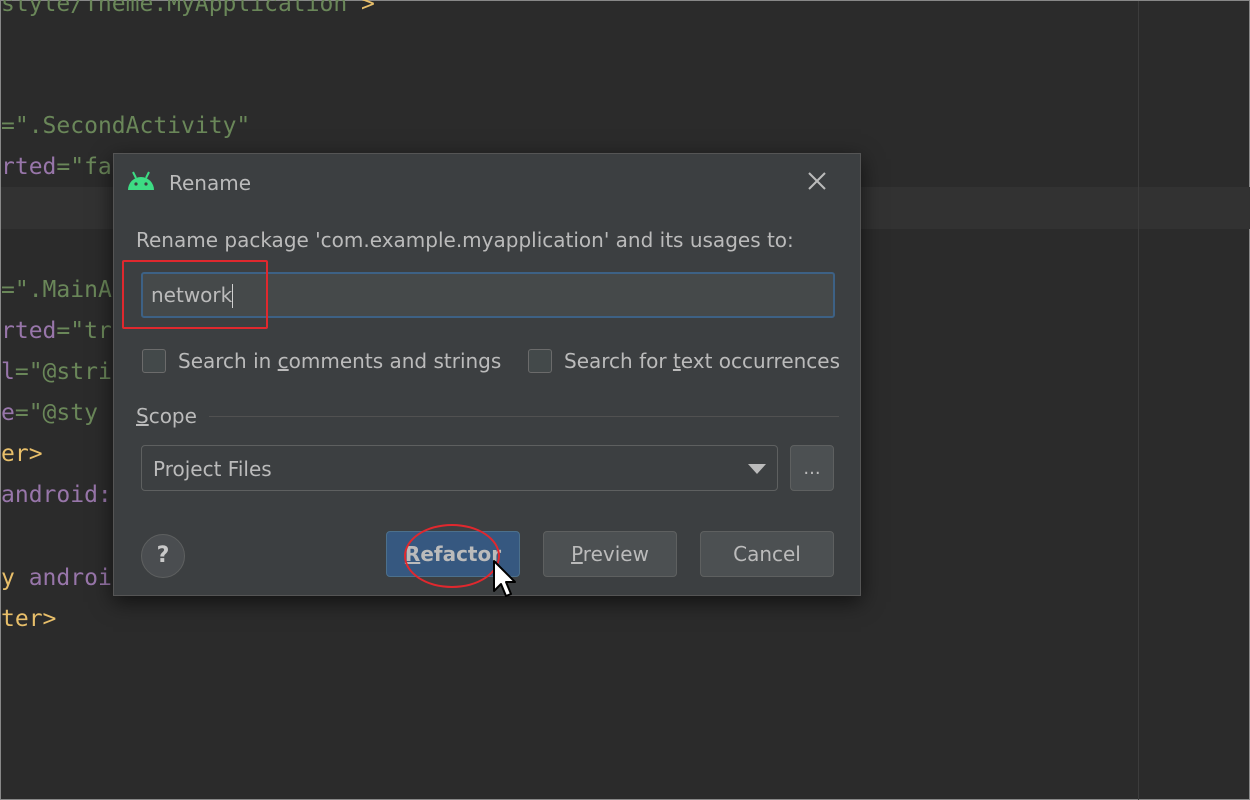 This screenshot has width=1250, height=800. I want to click on code-line: e="@sty, so click(49, 413).